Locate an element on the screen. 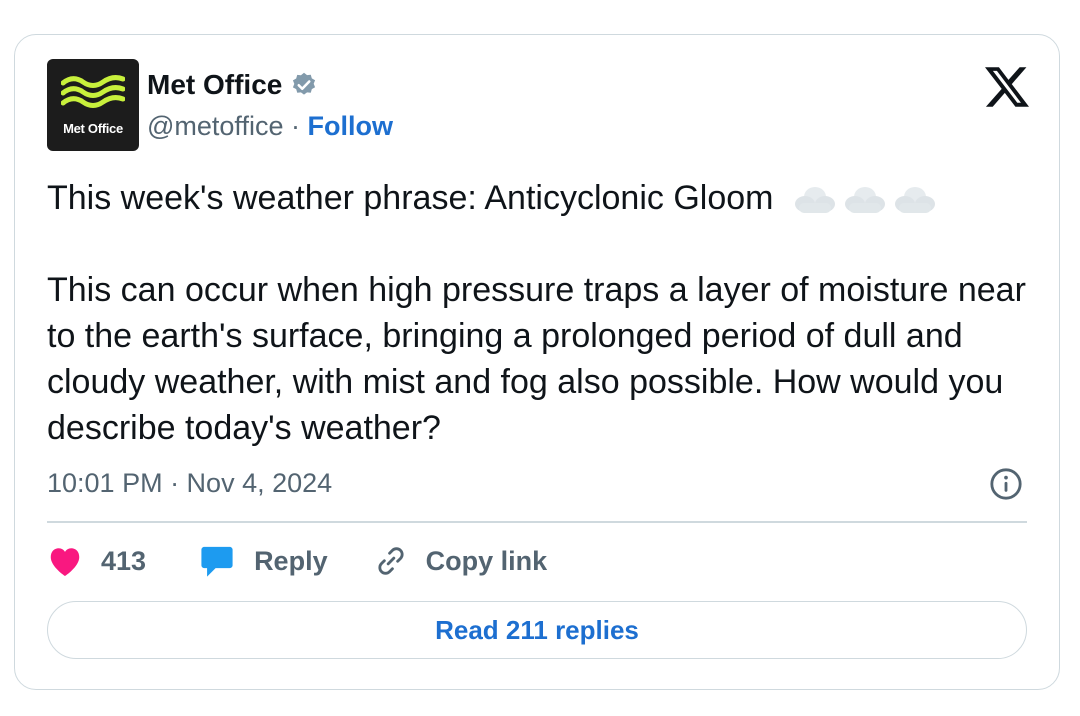 The width and height of the screenshot is (1080, 716). avatar: Met Office is located at coordinates (93, 105).